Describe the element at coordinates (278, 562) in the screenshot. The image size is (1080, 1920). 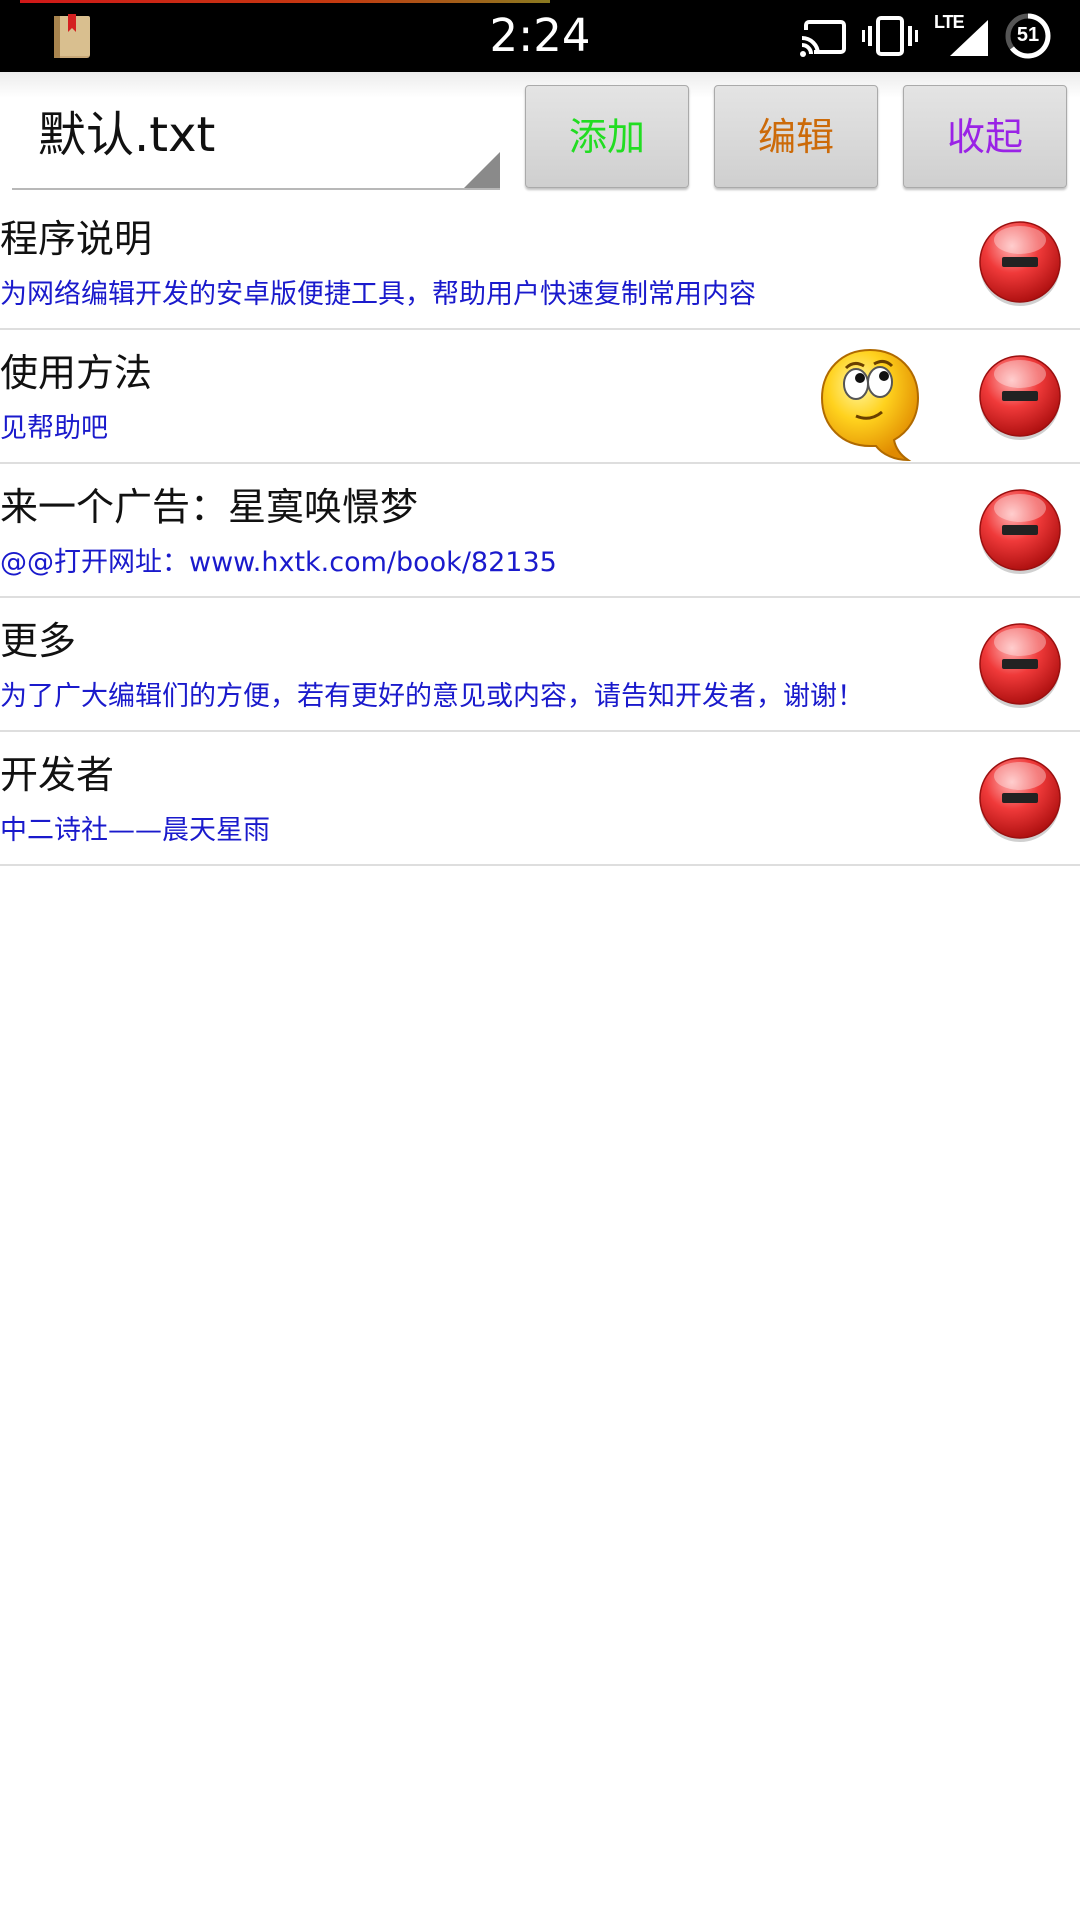
I see `item-content: @@打开网址：www.hxtk.com/book/82135` at that location.